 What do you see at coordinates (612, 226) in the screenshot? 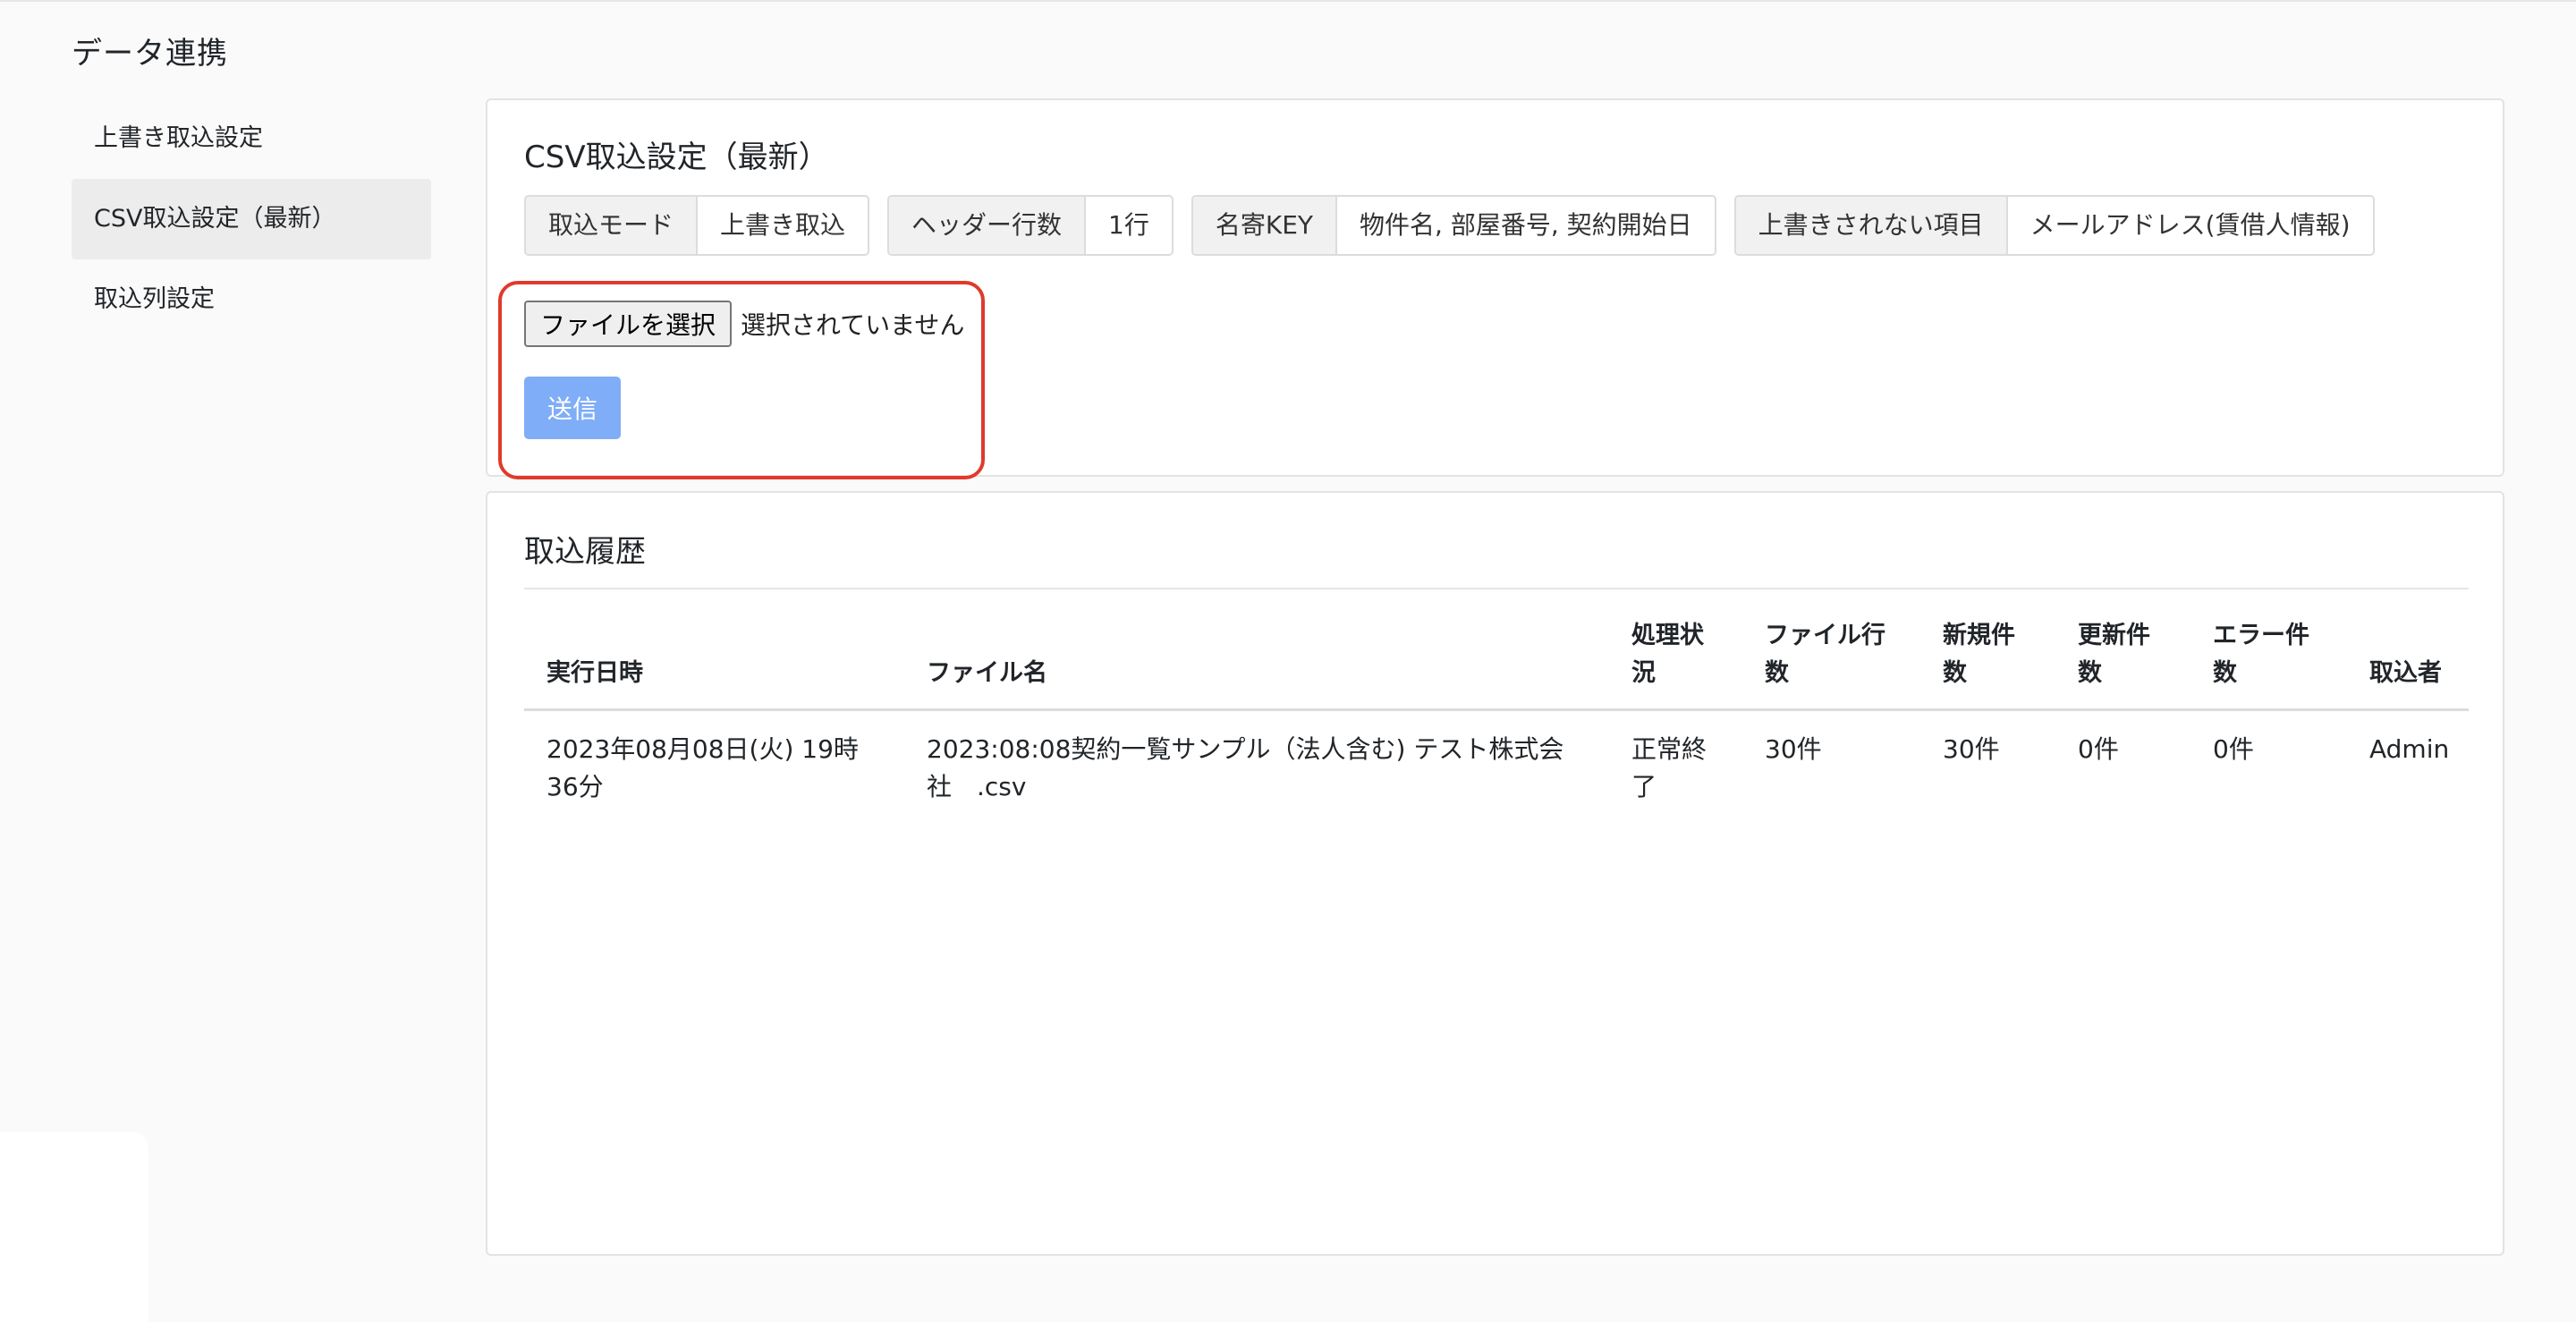
I see `info-label: 取込モード` at bounding box center [612, 226].